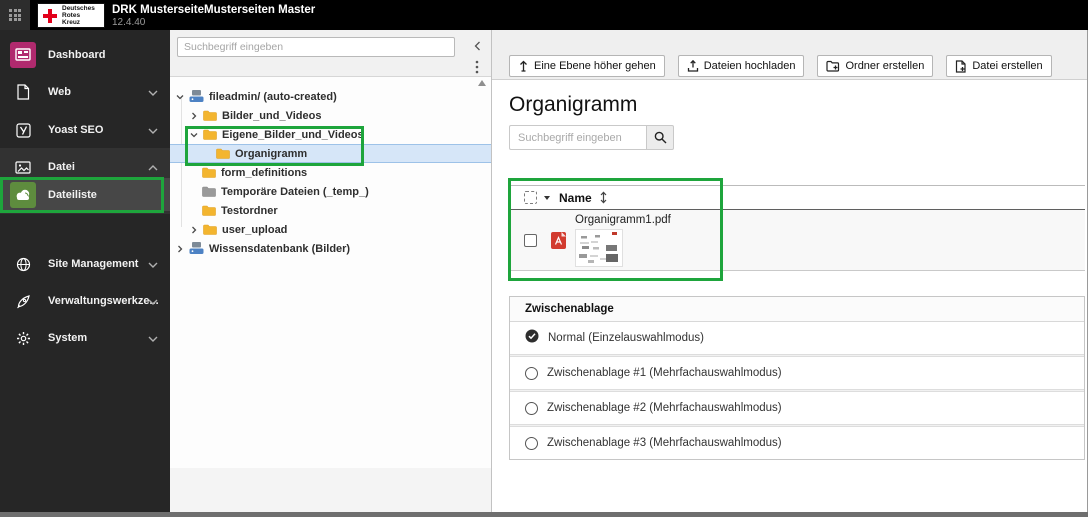 The width and height of the screenshot is (1088, 517). What do you see at coordinates (330, 229) in the screenshot?
I see `tree-item-user-upload: user_upload` at bounding box center [330, 229].